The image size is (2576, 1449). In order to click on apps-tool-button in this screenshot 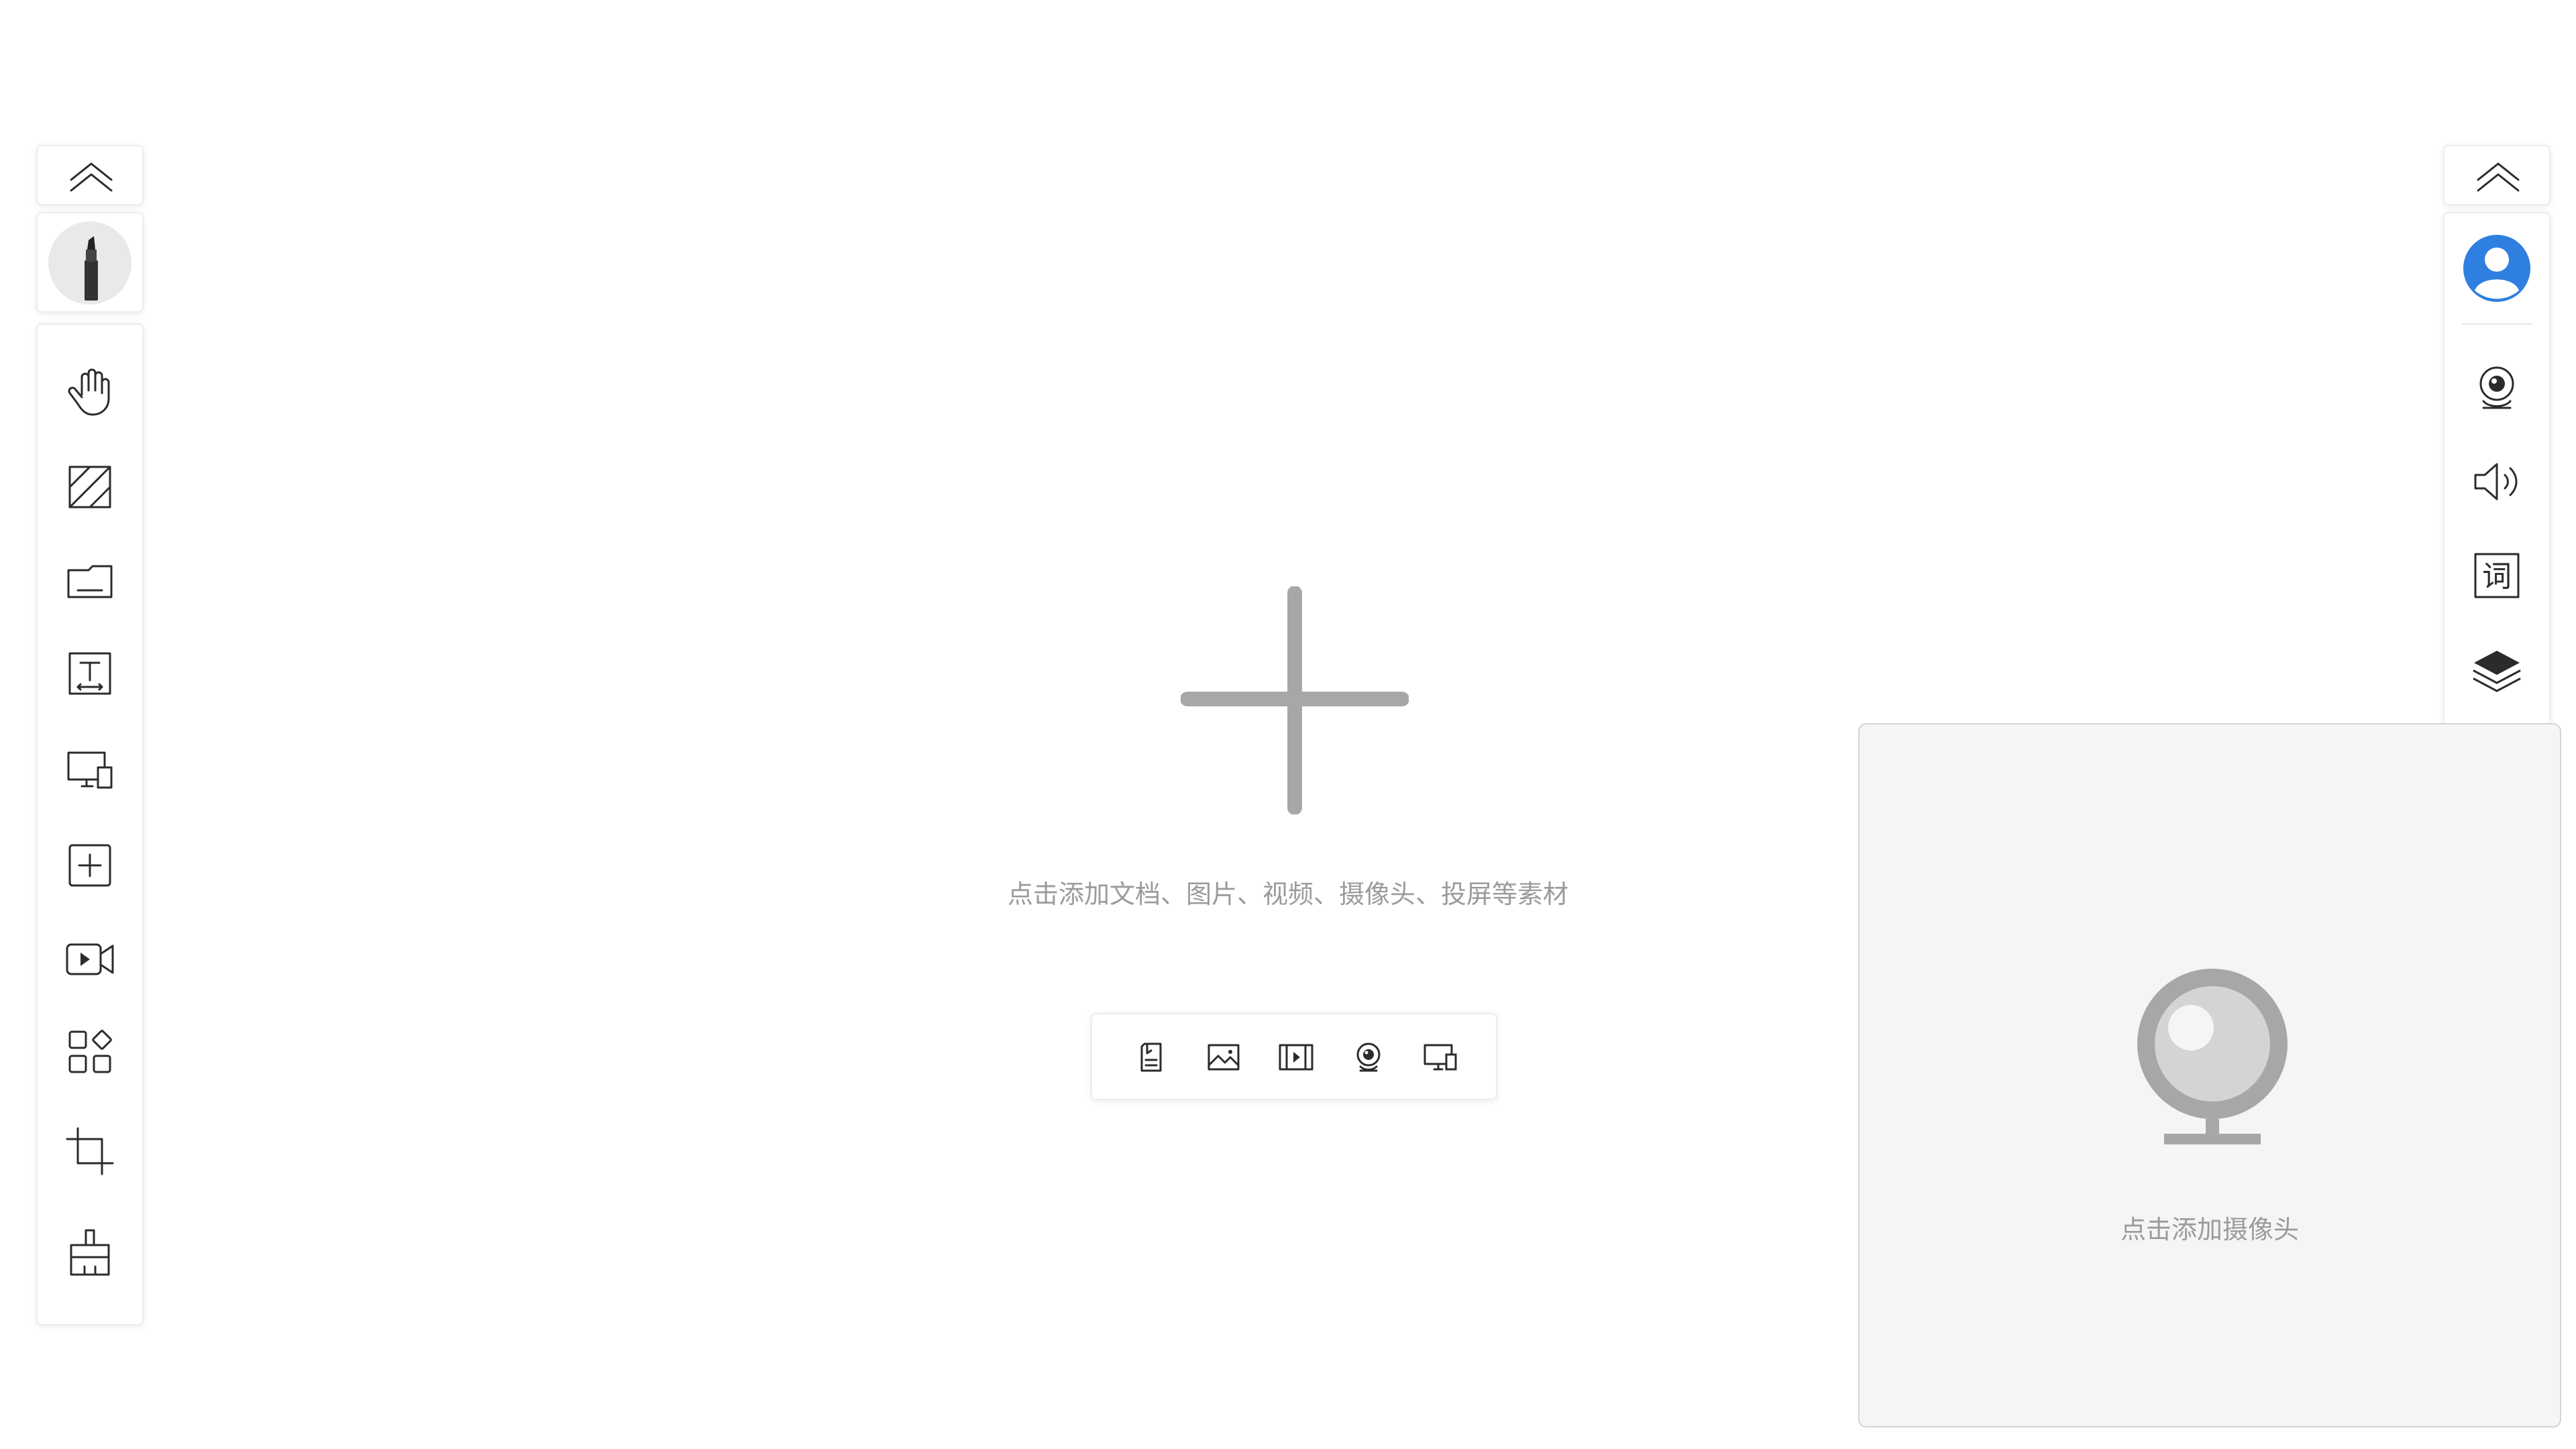, I will do `click(90, 1052)`.